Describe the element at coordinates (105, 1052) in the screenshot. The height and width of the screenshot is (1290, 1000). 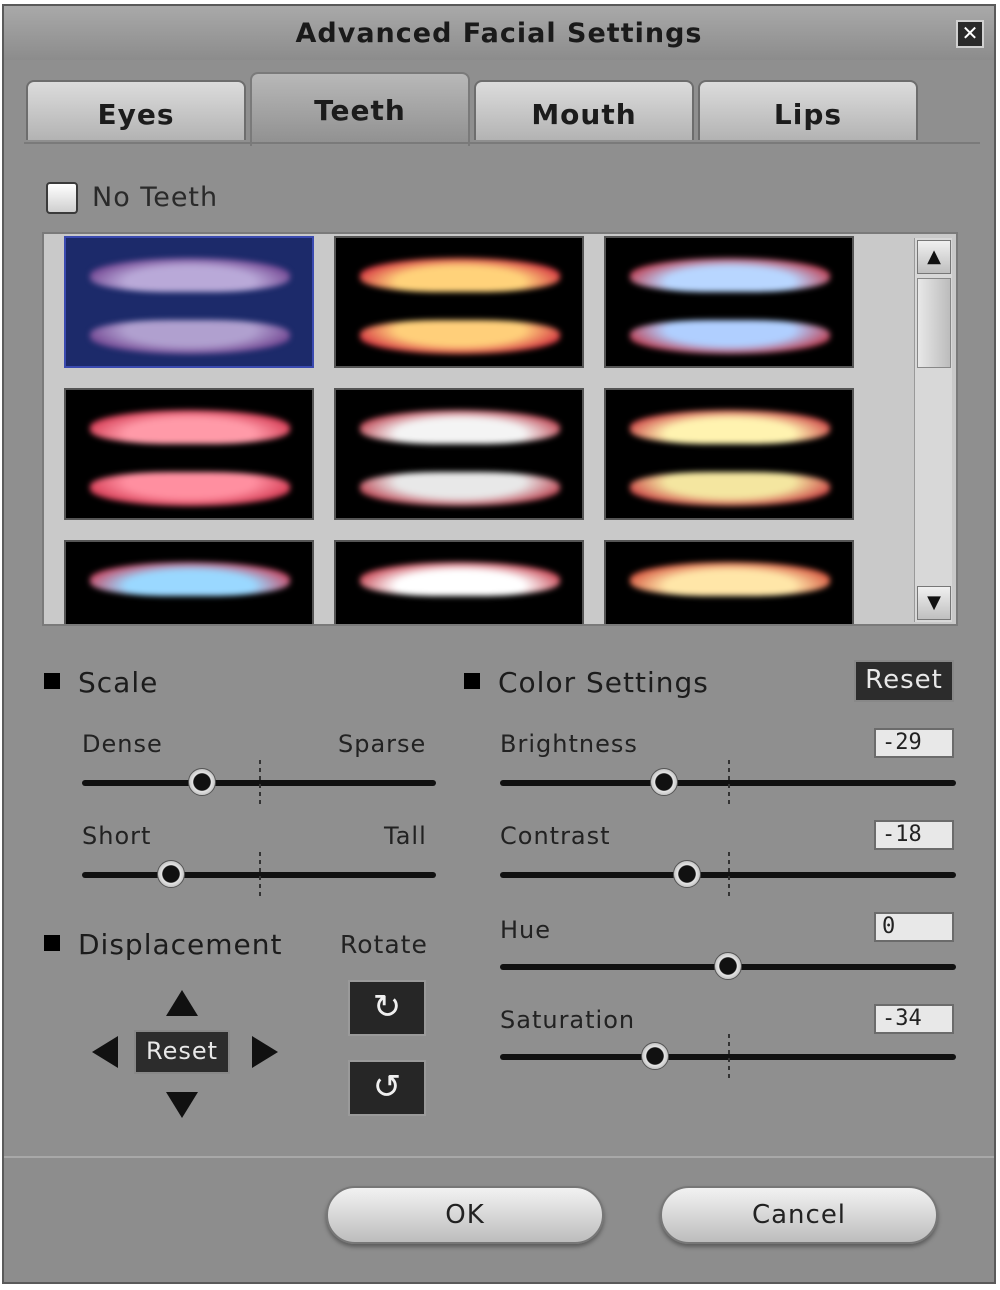
I see `move-left-arrow-icon` at that location.